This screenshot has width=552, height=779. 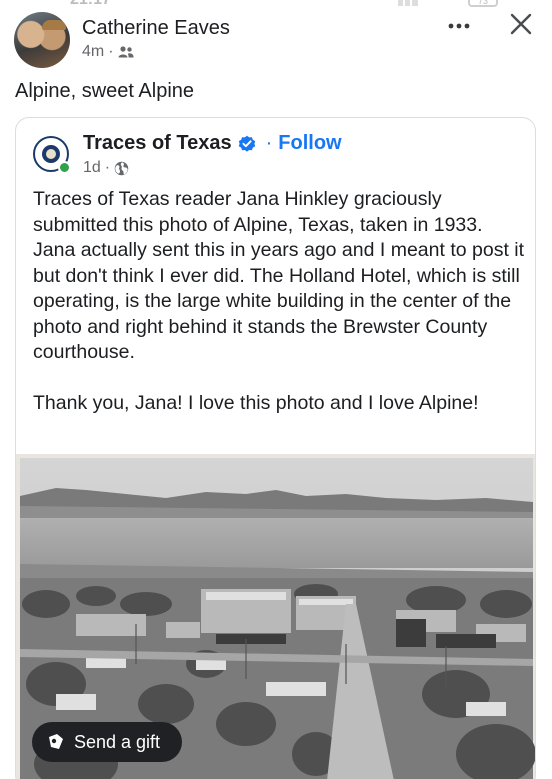 What do you see at coordinates (105, 91) in the screenshot?
I see `post-text: Alpine, sweet Alpine` at bounding box center [105, 91].